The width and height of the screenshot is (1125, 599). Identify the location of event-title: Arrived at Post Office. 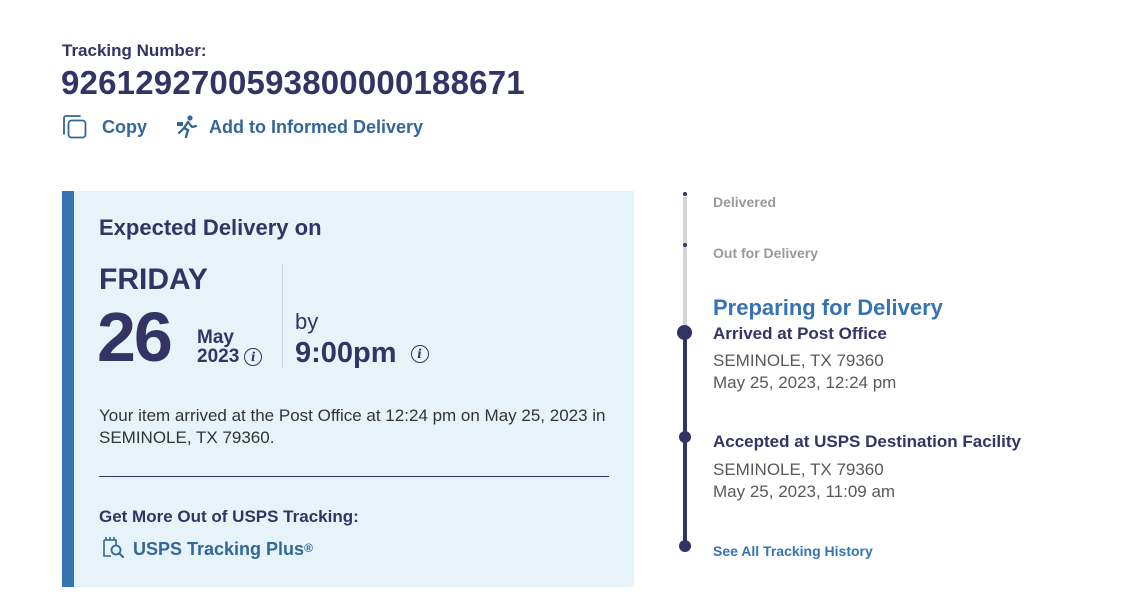
(800, 333).